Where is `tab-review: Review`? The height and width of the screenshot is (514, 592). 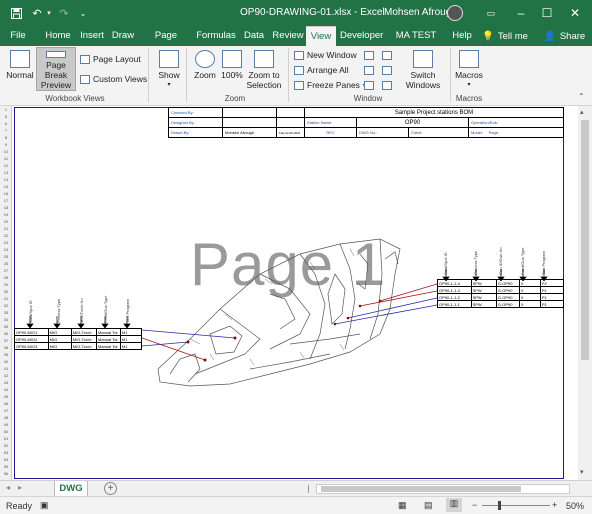 tab-review: Review is located at coordinates (288, 36).